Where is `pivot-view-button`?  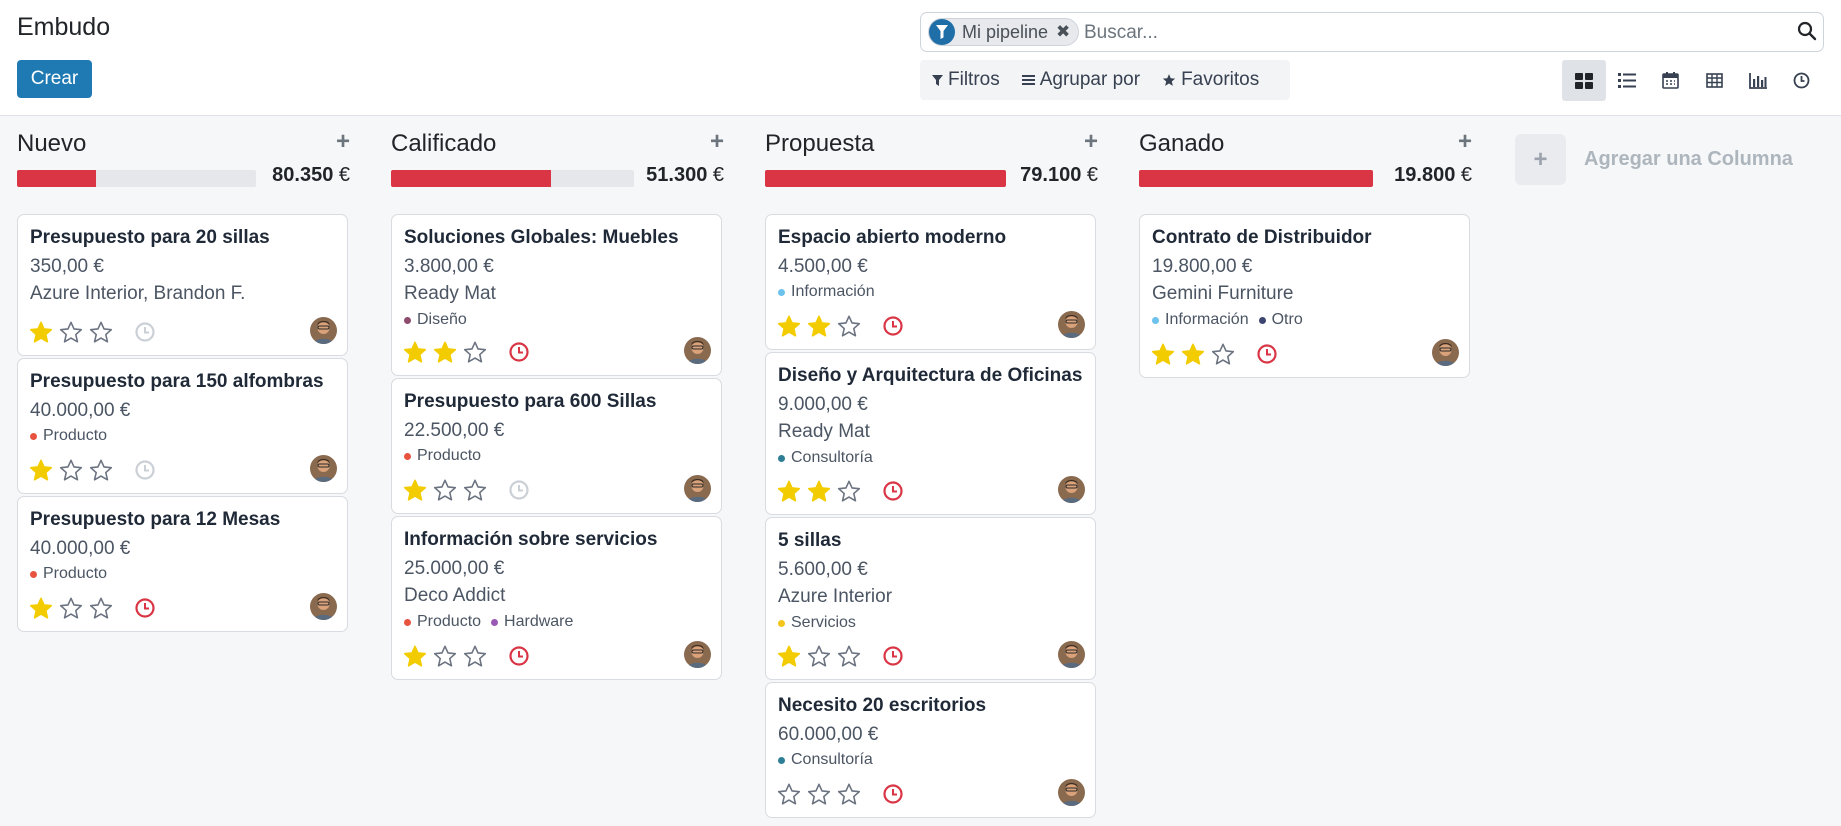
pivot-view-button is located at coordinates (1715, 80).